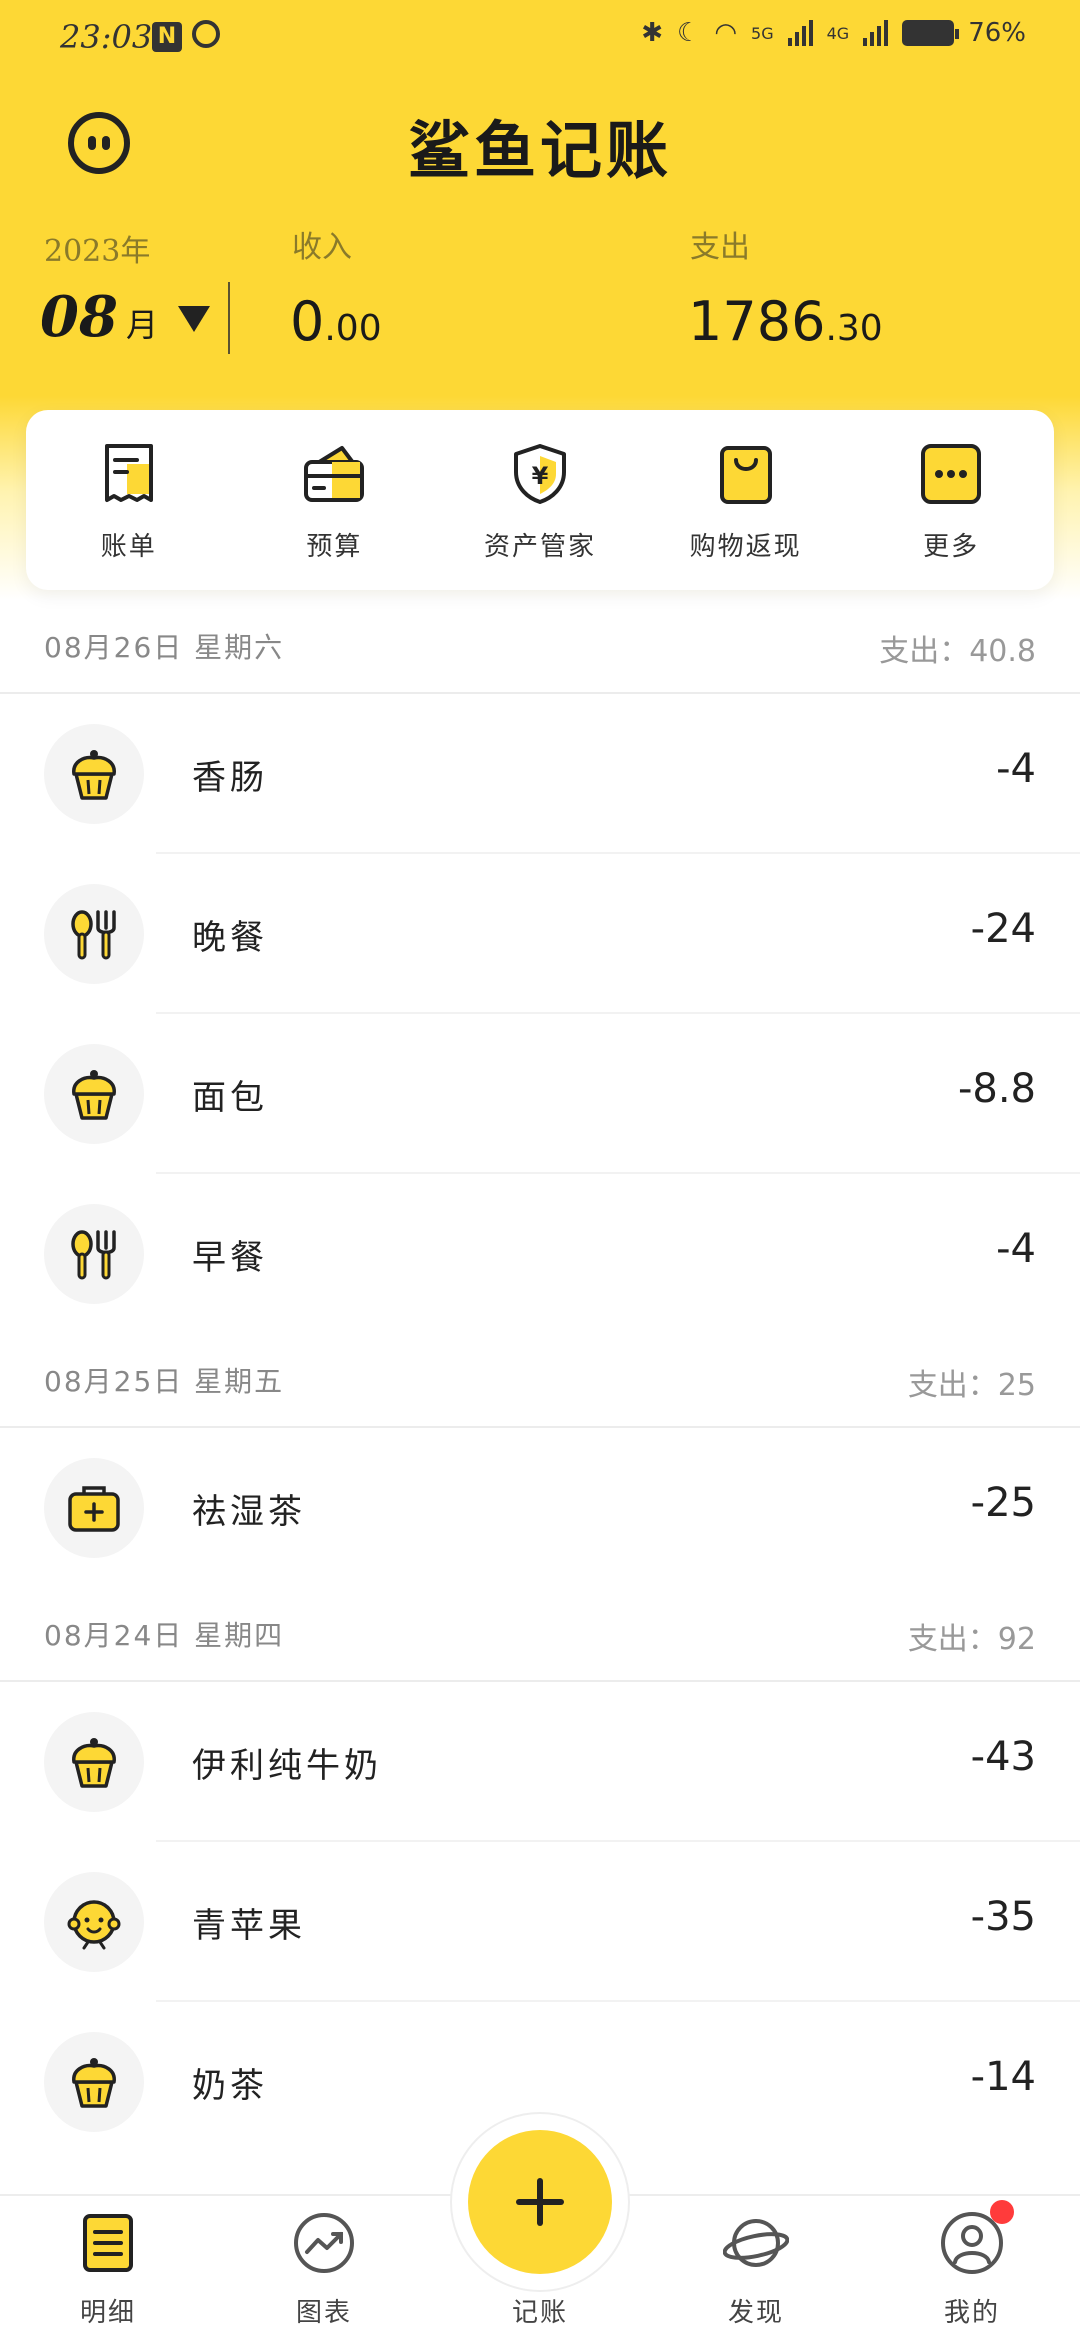 The image size is (1080, 2342). I want to click on item-name: 祛湿茶, so click(249, 1512).